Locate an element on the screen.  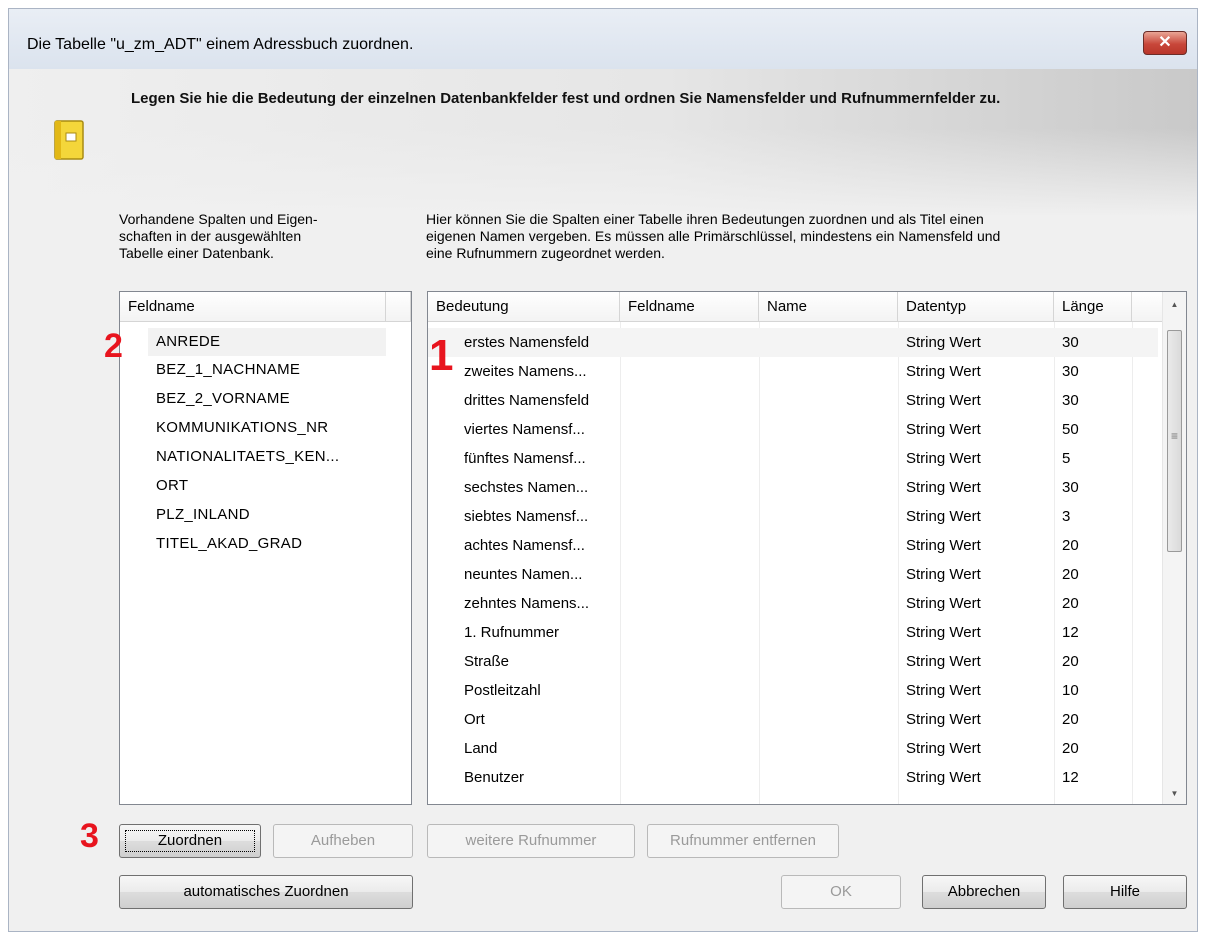
hilfe-button: Hilfe is located at coordinates (1125, 892).